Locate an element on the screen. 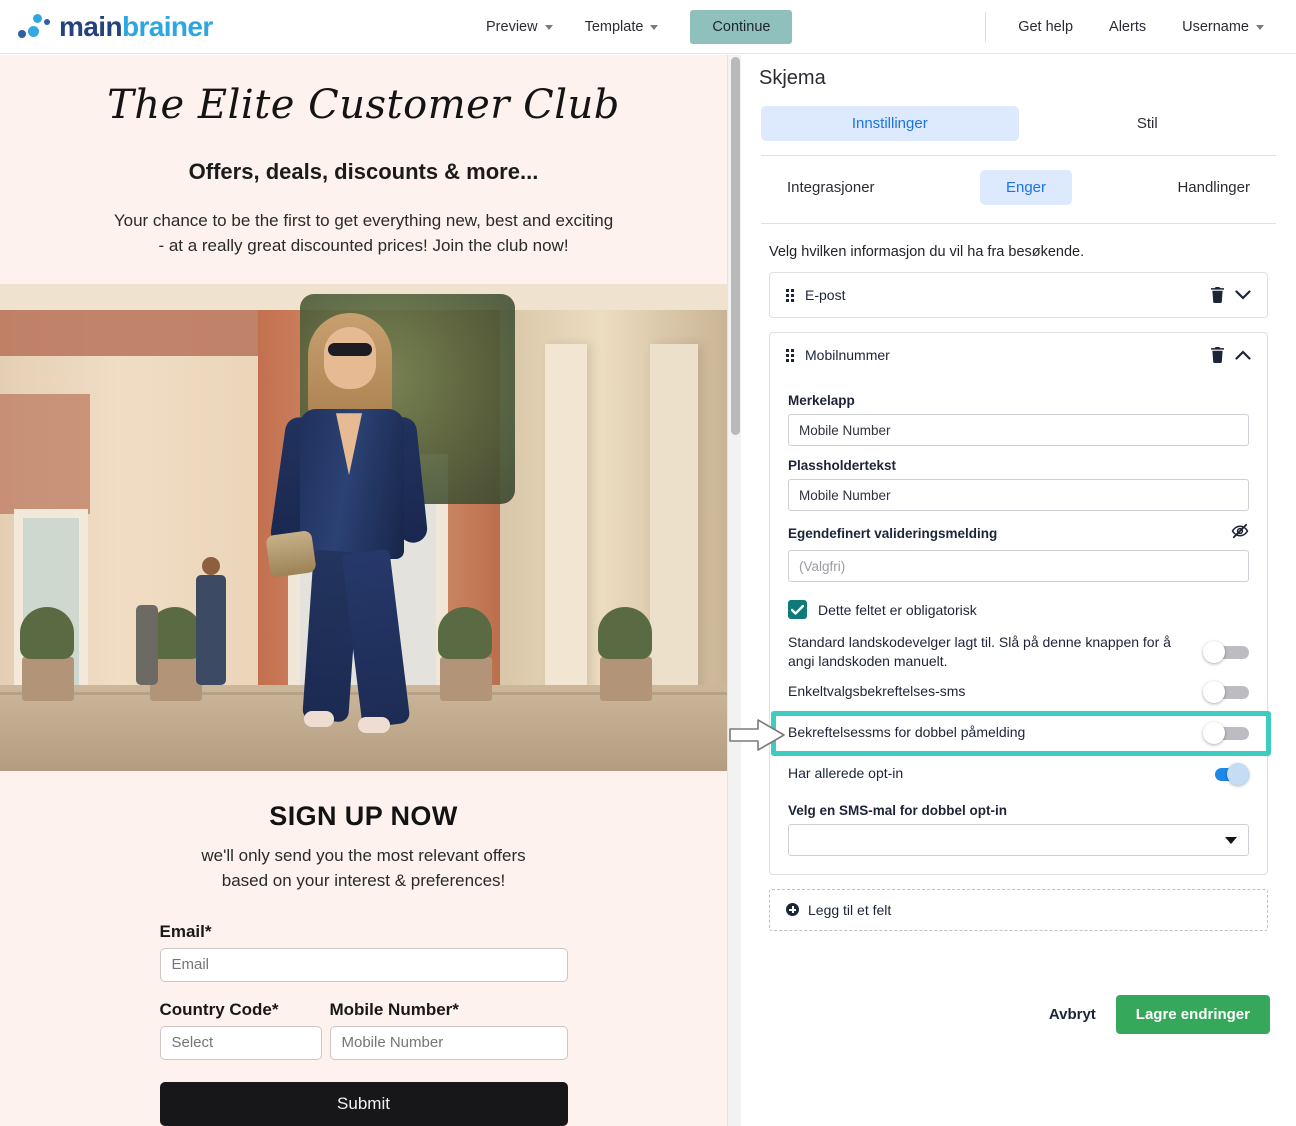 The height and width of the screenshot is (1126, 1296). eye-slash-icon is located at coordinates (1240, 533).